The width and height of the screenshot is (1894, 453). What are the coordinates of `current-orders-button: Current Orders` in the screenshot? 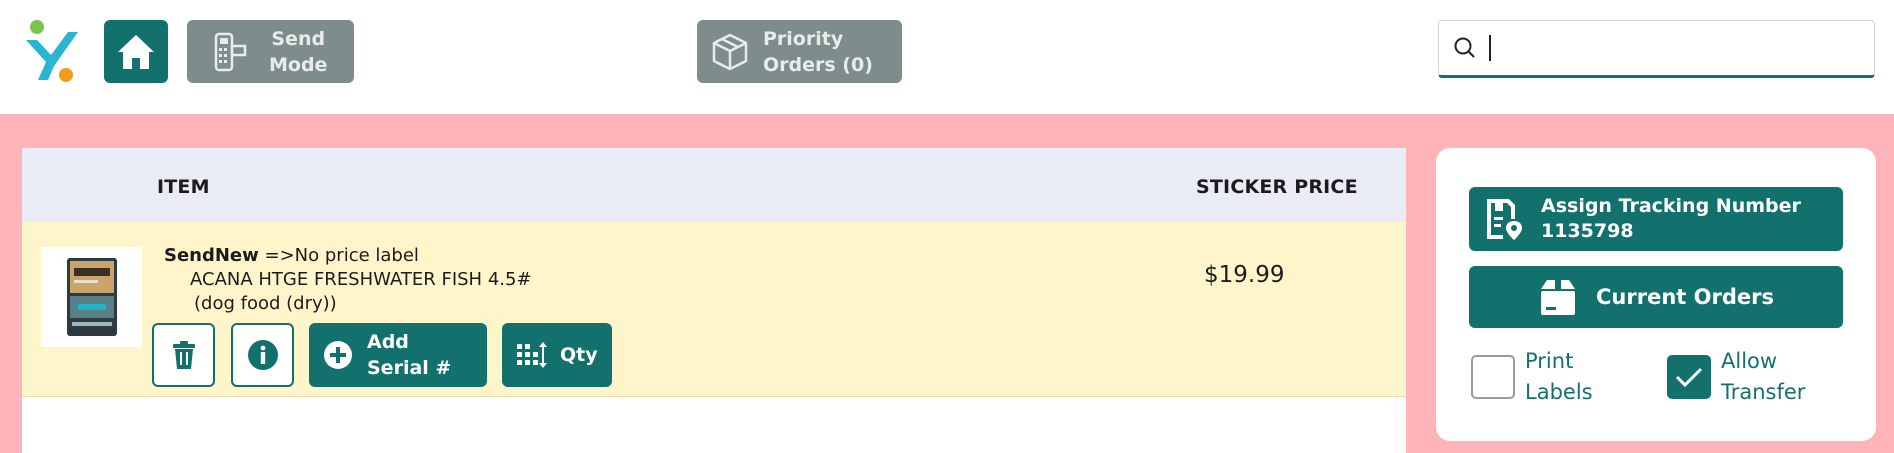 It's located at (1656, 297).